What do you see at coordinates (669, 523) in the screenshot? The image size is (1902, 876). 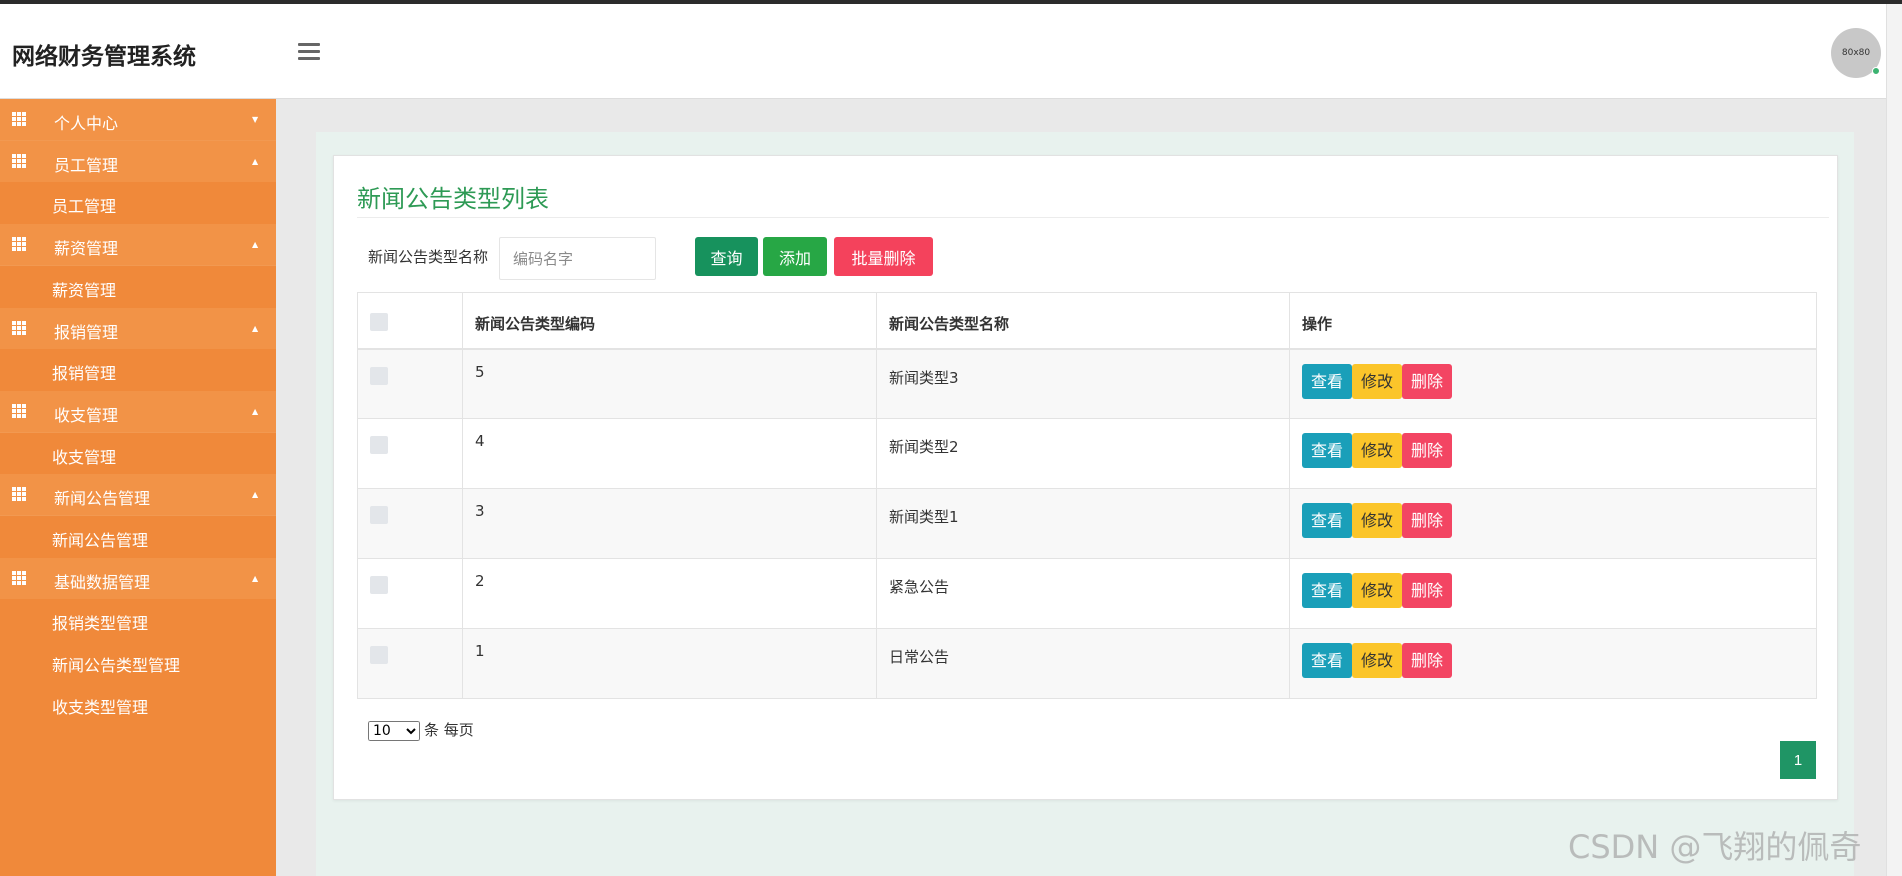 I see `row-code: 3` at bounding box center [669, 523].